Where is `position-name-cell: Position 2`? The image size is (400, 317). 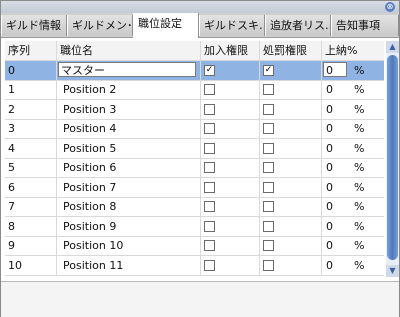 position-name-cell: Position 2 is located at coordinates (129, 89).